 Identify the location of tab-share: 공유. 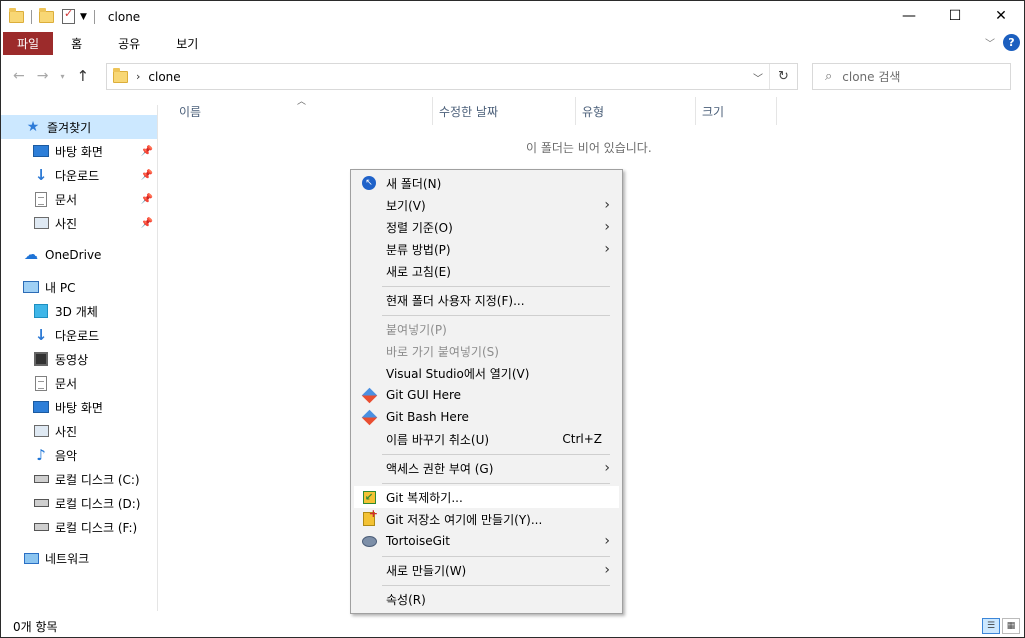
(129, 43).